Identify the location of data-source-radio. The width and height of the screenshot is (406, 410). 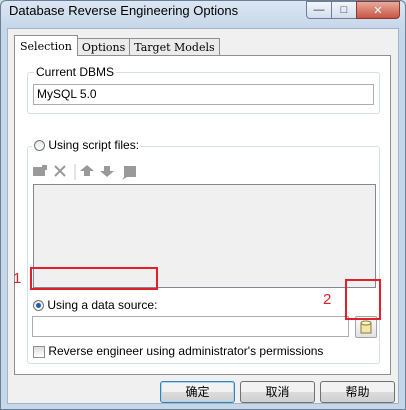
(38, 306).